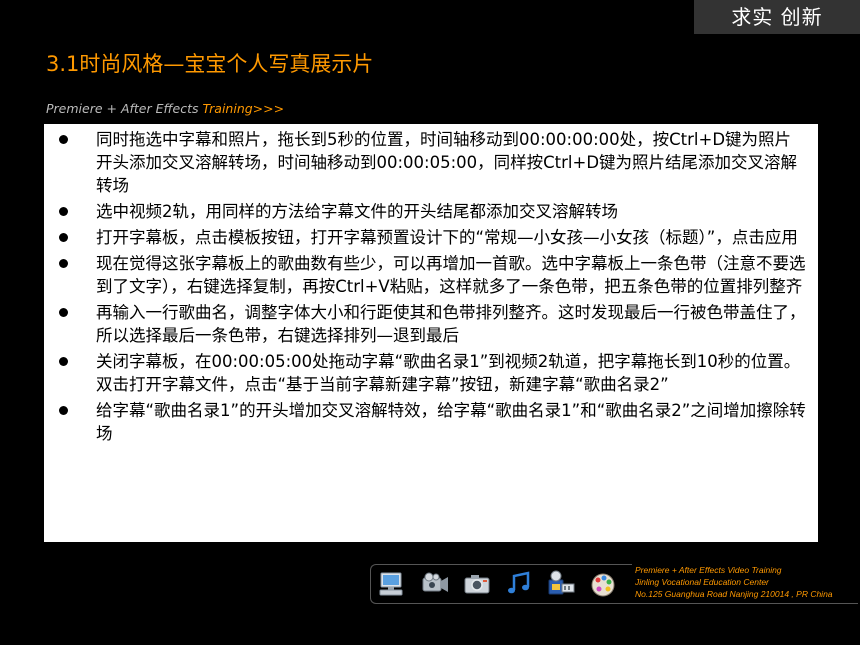 This screenshot has width=860, height=645. What do you see at coordinates (519, 584) in the screenshot?
I see `music-note-icon` at bounding box center [519, 584].